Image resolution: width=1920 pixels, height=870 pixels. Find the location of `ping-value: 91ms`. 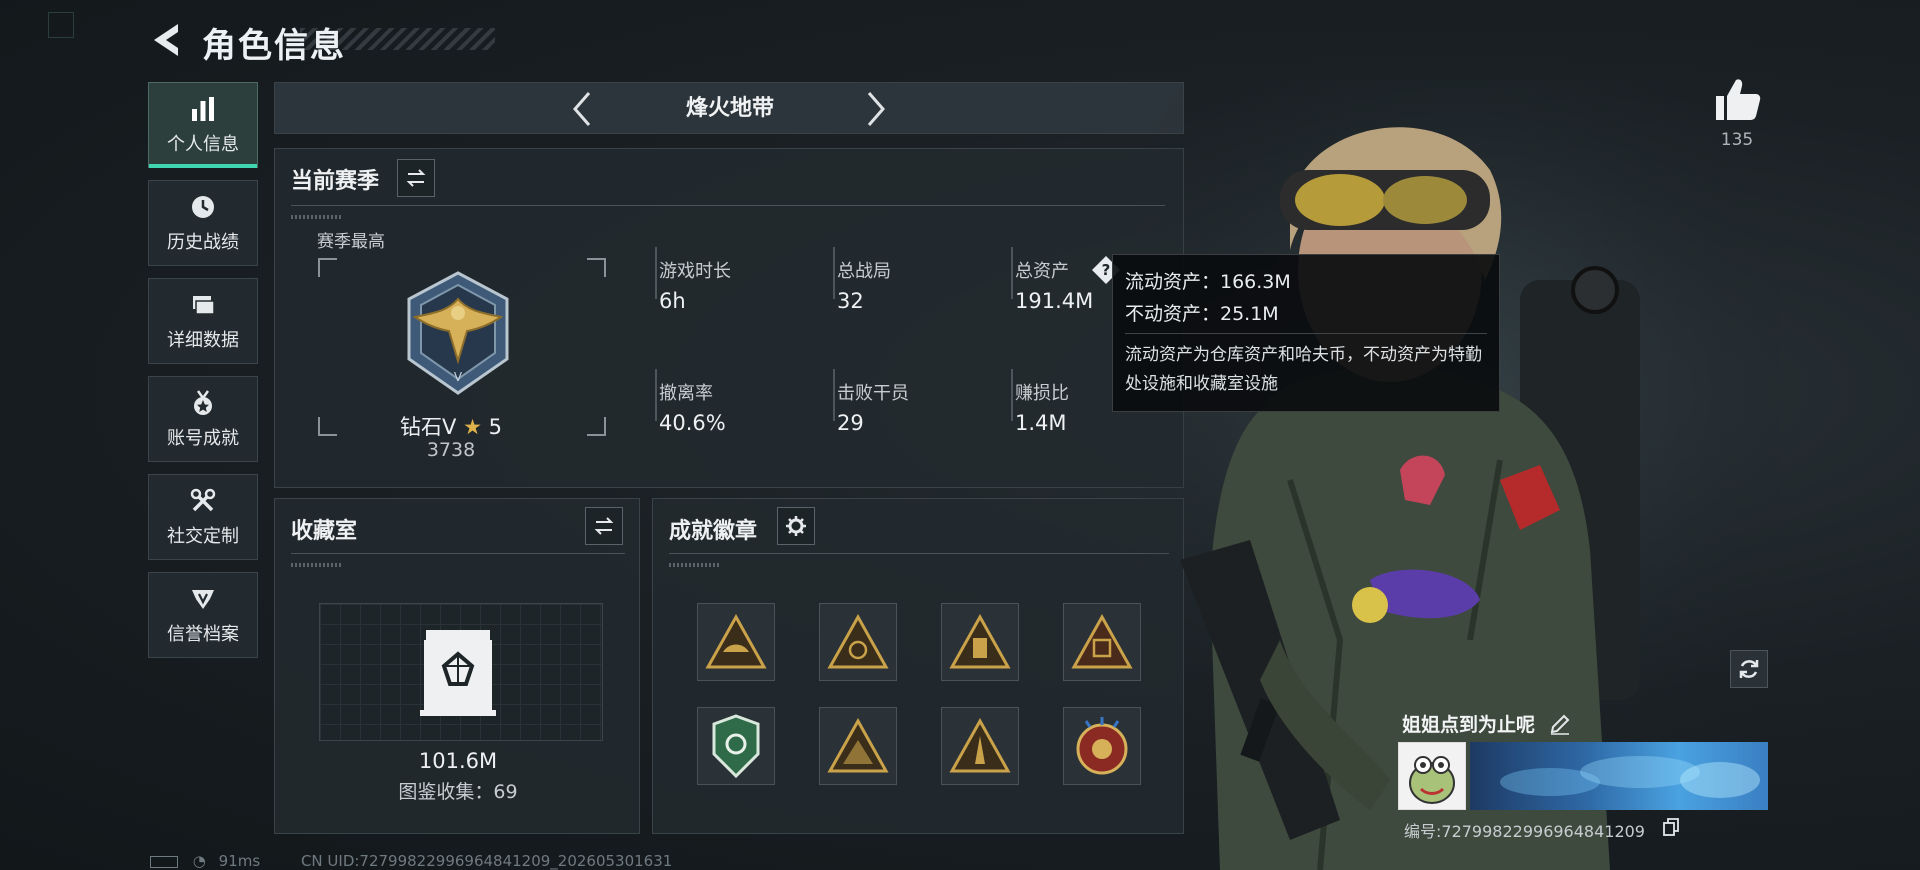

ping-value: 91ms is located at coordinates (239, 861).